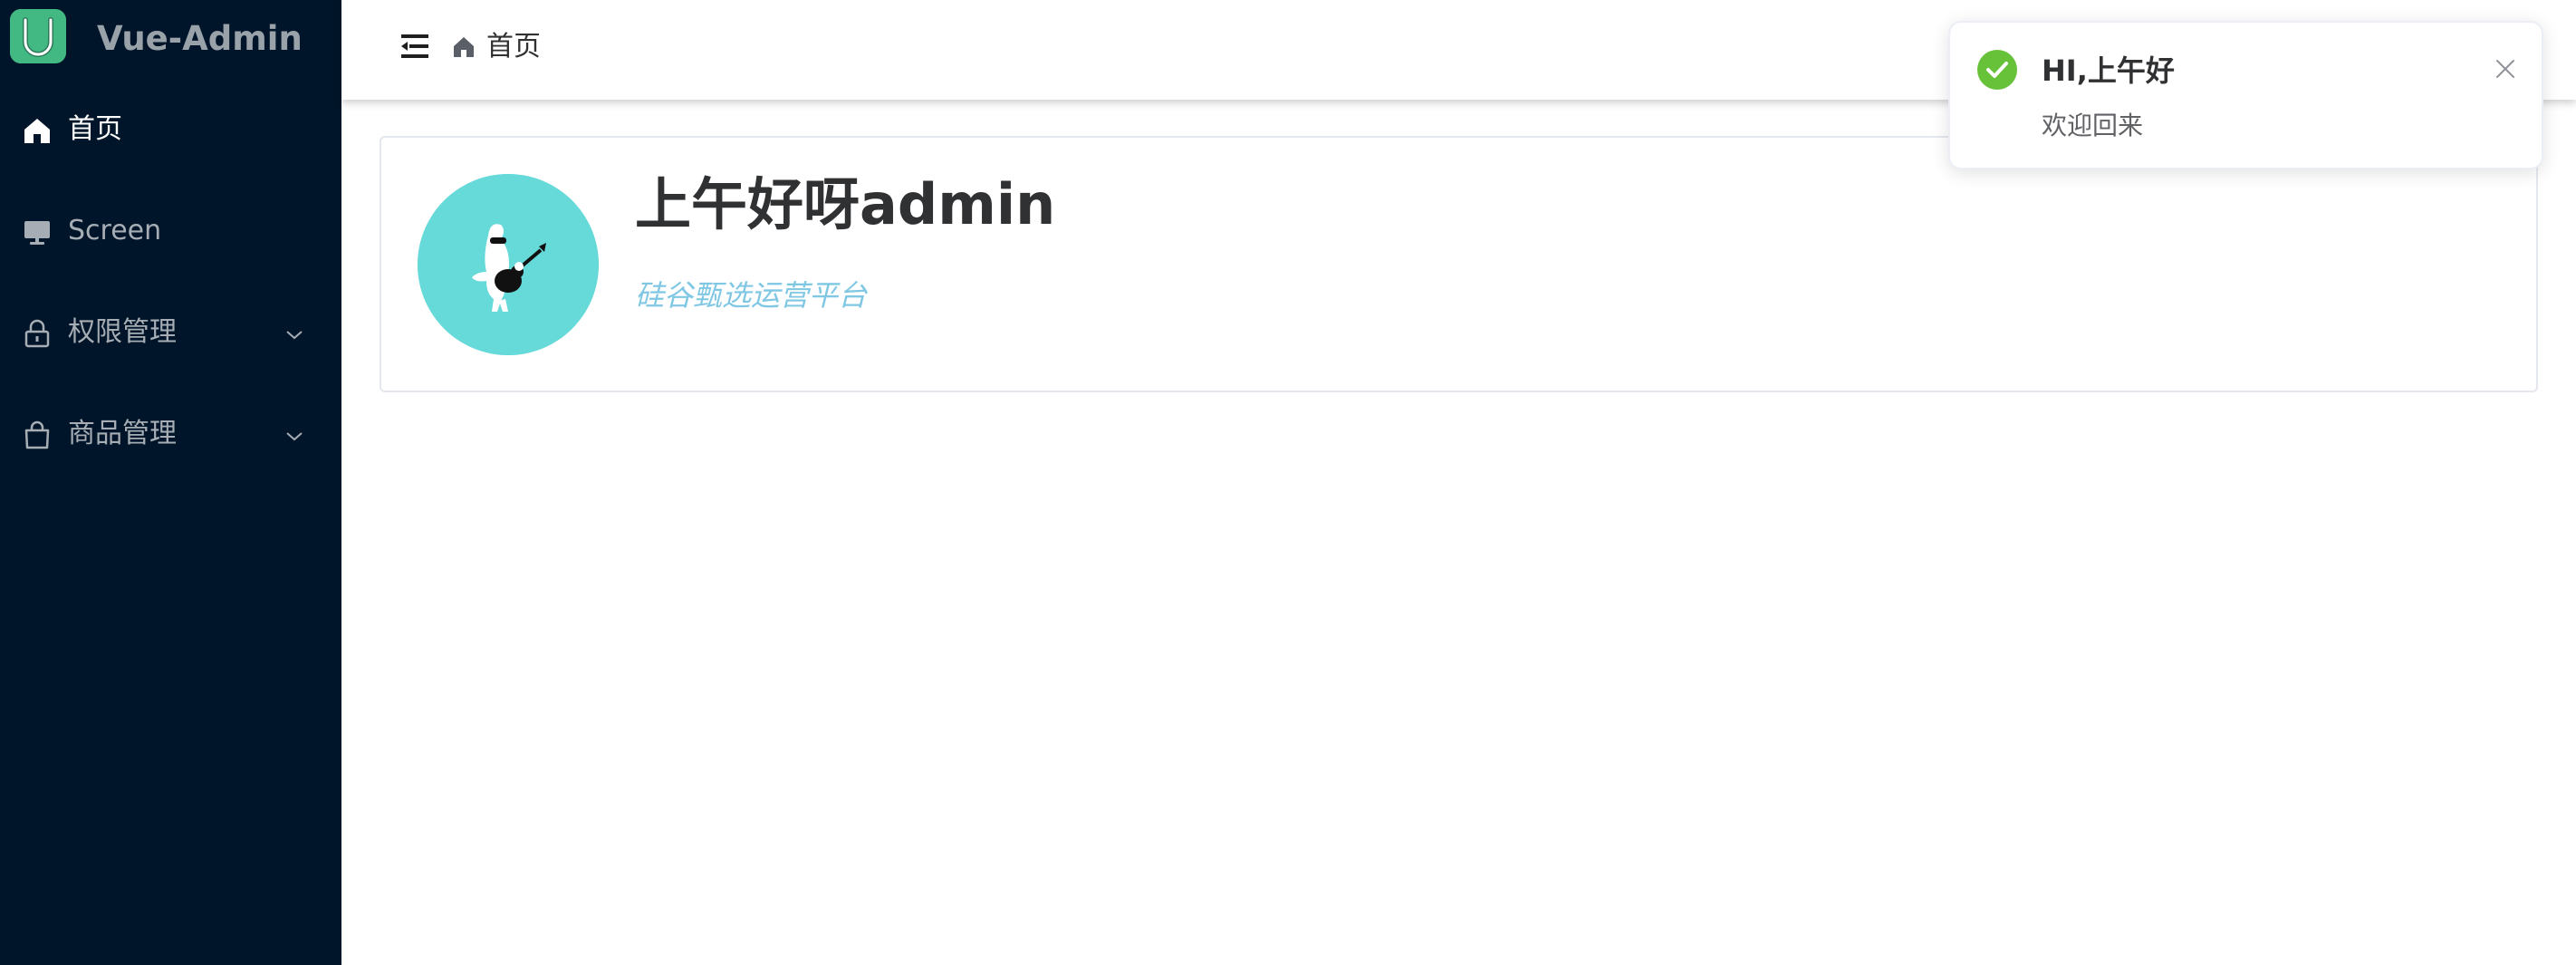 The width and height of the screenshot is (2576, 965). I want to click on lock-icon, so click(37, 333).